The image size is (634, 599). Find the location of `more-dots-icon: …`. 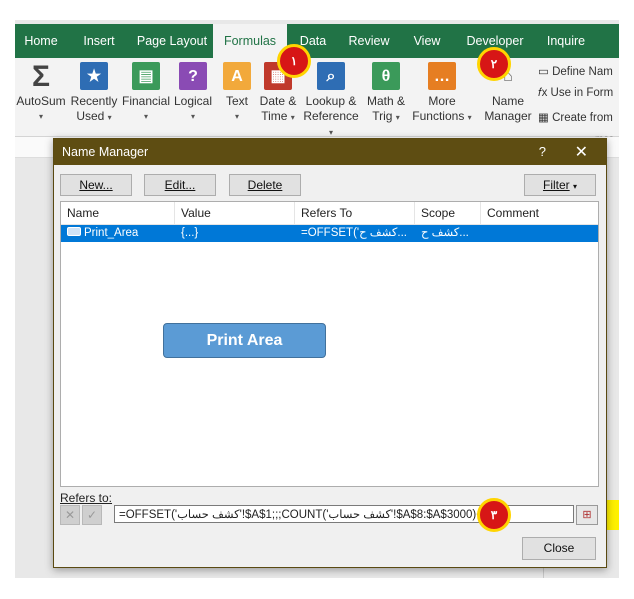

more-dots-icon: … is located at coordinates (442, 76).